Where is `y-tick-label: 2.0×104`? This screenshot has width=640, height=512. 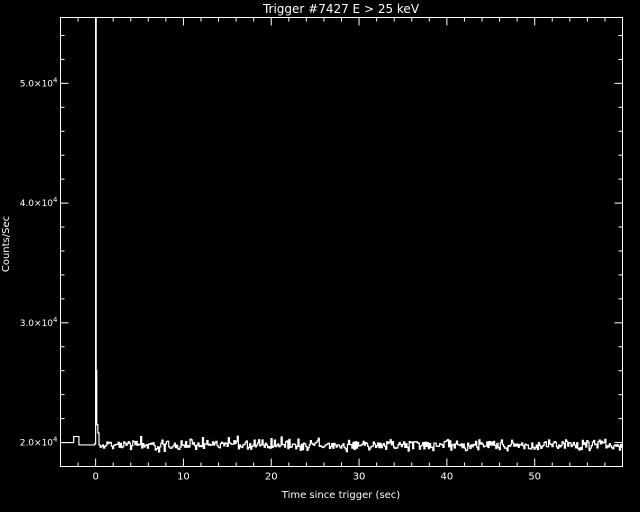 y-tick-label: 2.0×104 is located at coordinates (39, 442).